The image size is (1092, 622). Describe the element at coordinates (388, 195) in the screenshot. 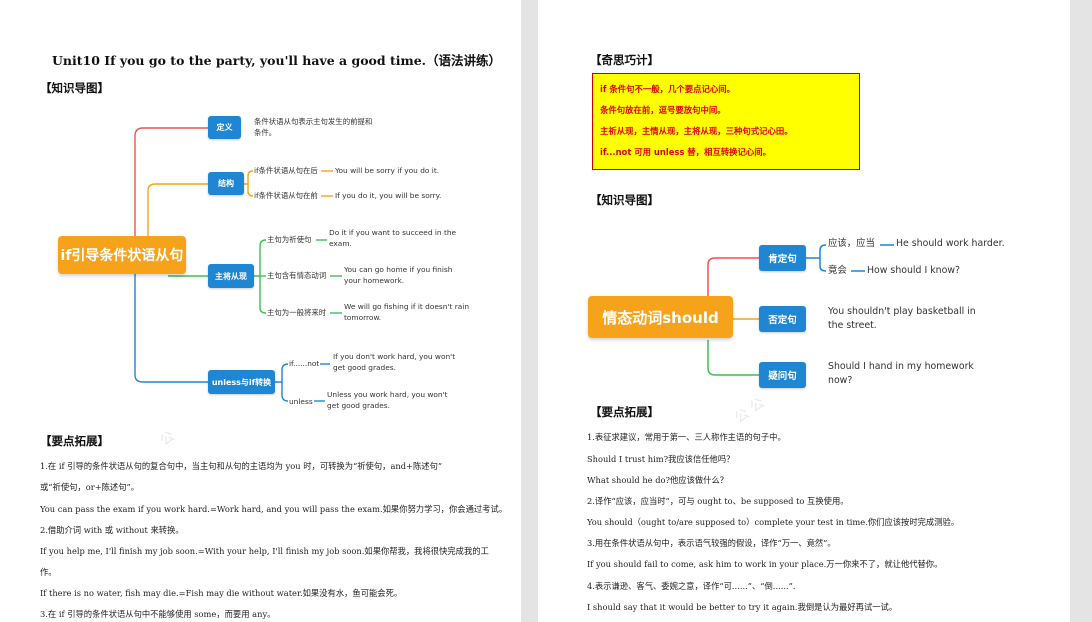

I see `structure-item2-example: If you do it, you will be sorry.` at that location.